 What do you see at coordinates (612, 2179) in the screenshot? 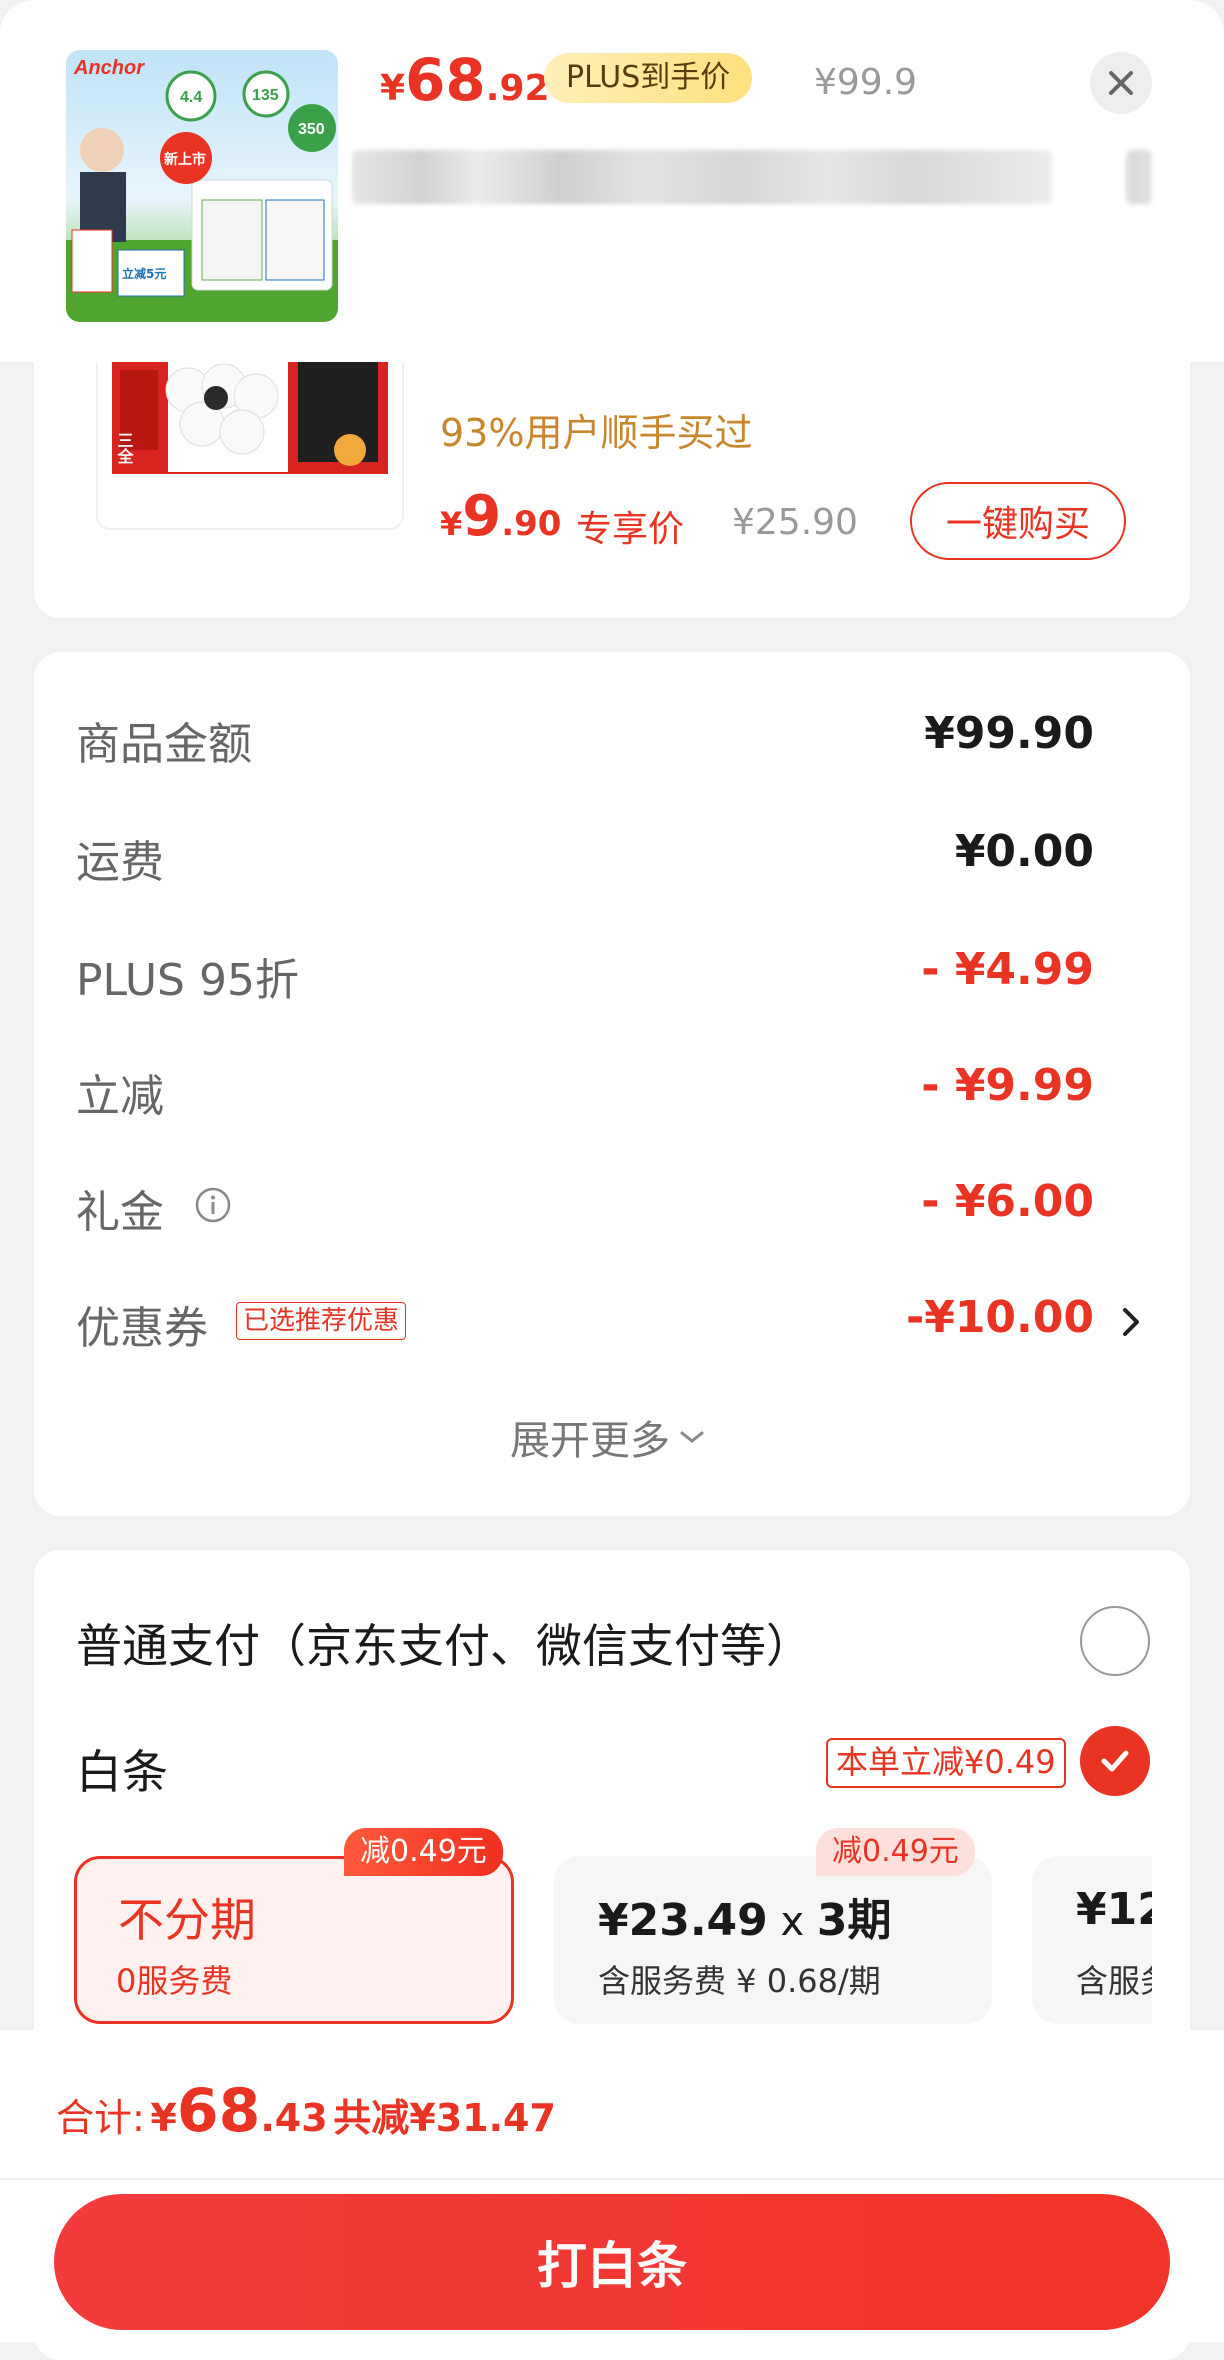
I see `divider` at bounding box center [612, 2179].